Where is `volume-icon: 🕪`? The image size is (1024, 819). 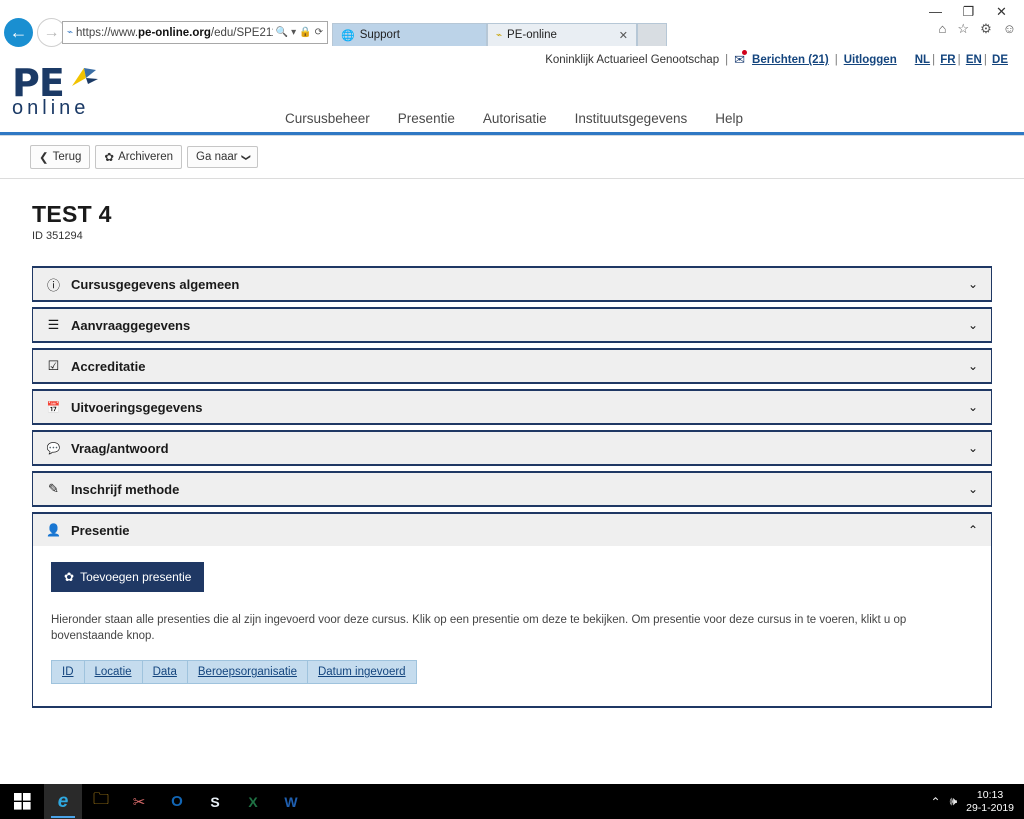 volume-icon: 🕪 is located at coordinates (954, 801).